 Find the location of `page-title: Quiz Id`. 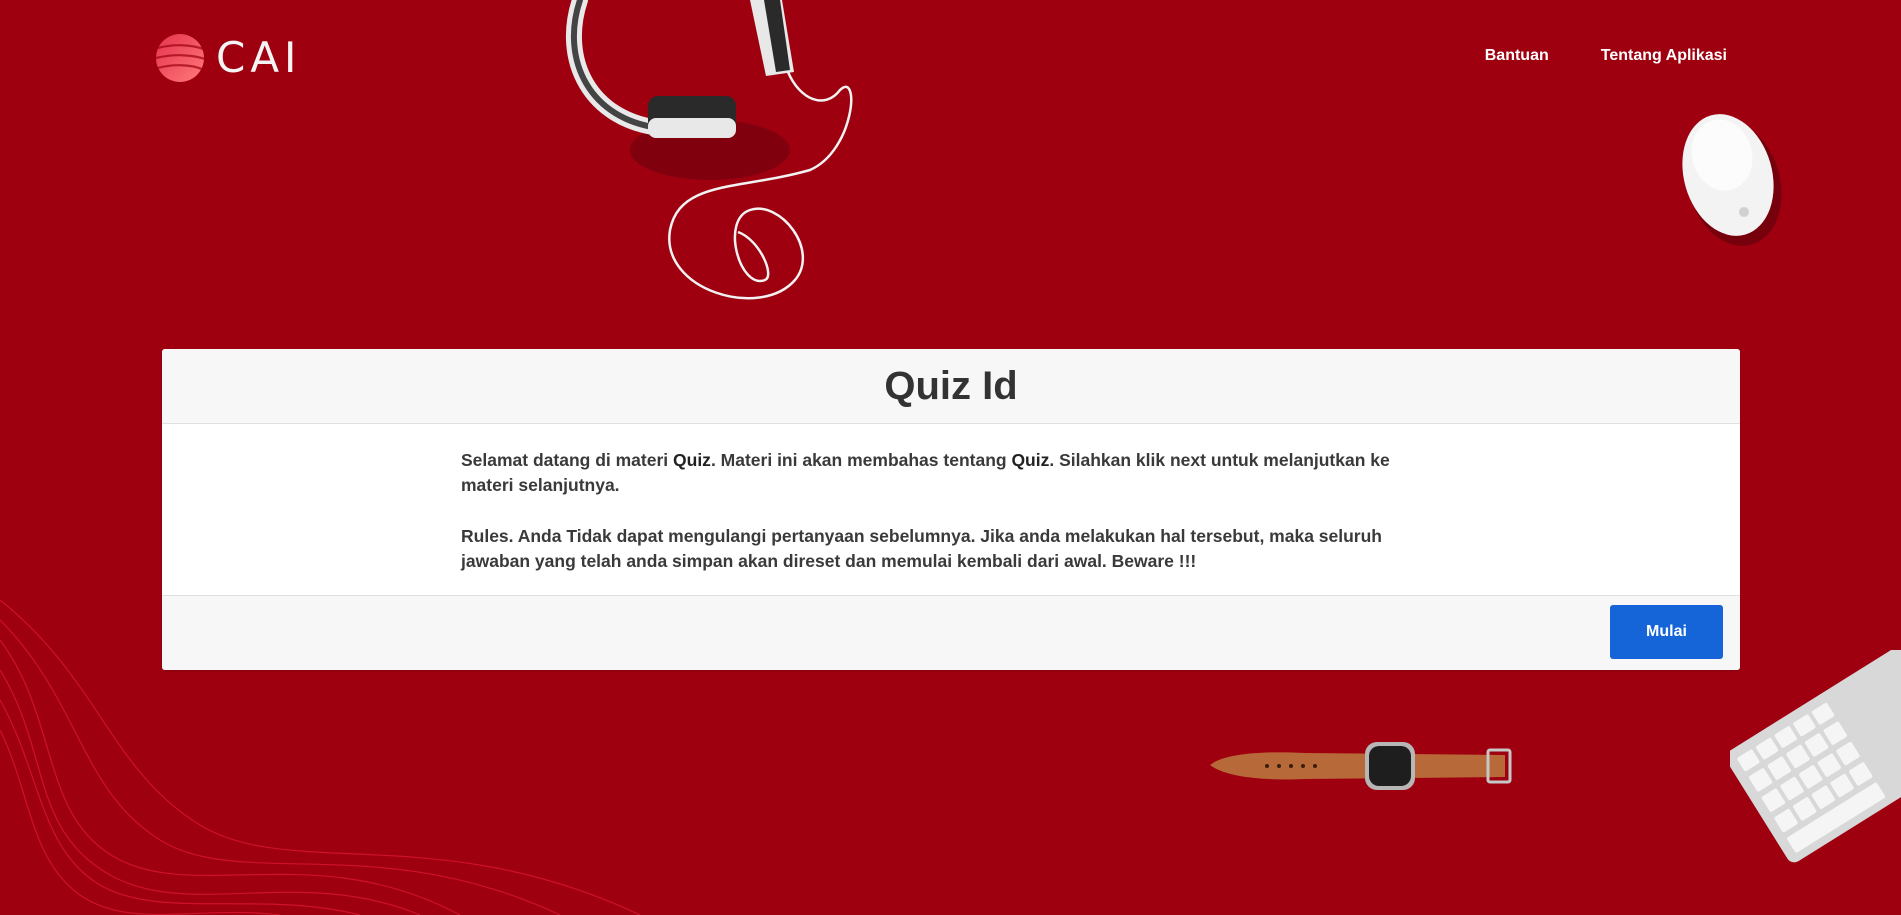

page-title: Quiz Id is located at coordinates (951, 385).